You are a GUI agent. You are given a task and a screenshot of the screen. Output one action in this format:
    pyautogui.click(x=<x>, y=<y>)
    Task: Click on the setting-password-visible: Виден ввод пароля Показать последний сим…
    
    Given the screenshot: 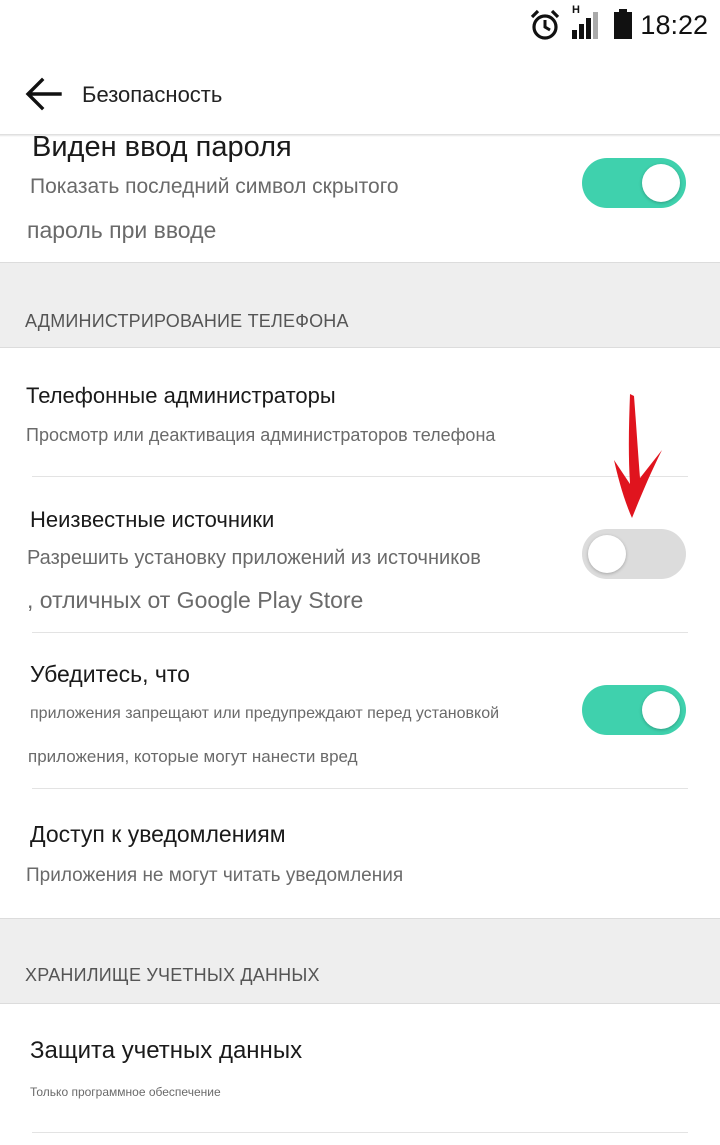 What is the action you would take?
    pyautogui.click(x=360, y=196)
    